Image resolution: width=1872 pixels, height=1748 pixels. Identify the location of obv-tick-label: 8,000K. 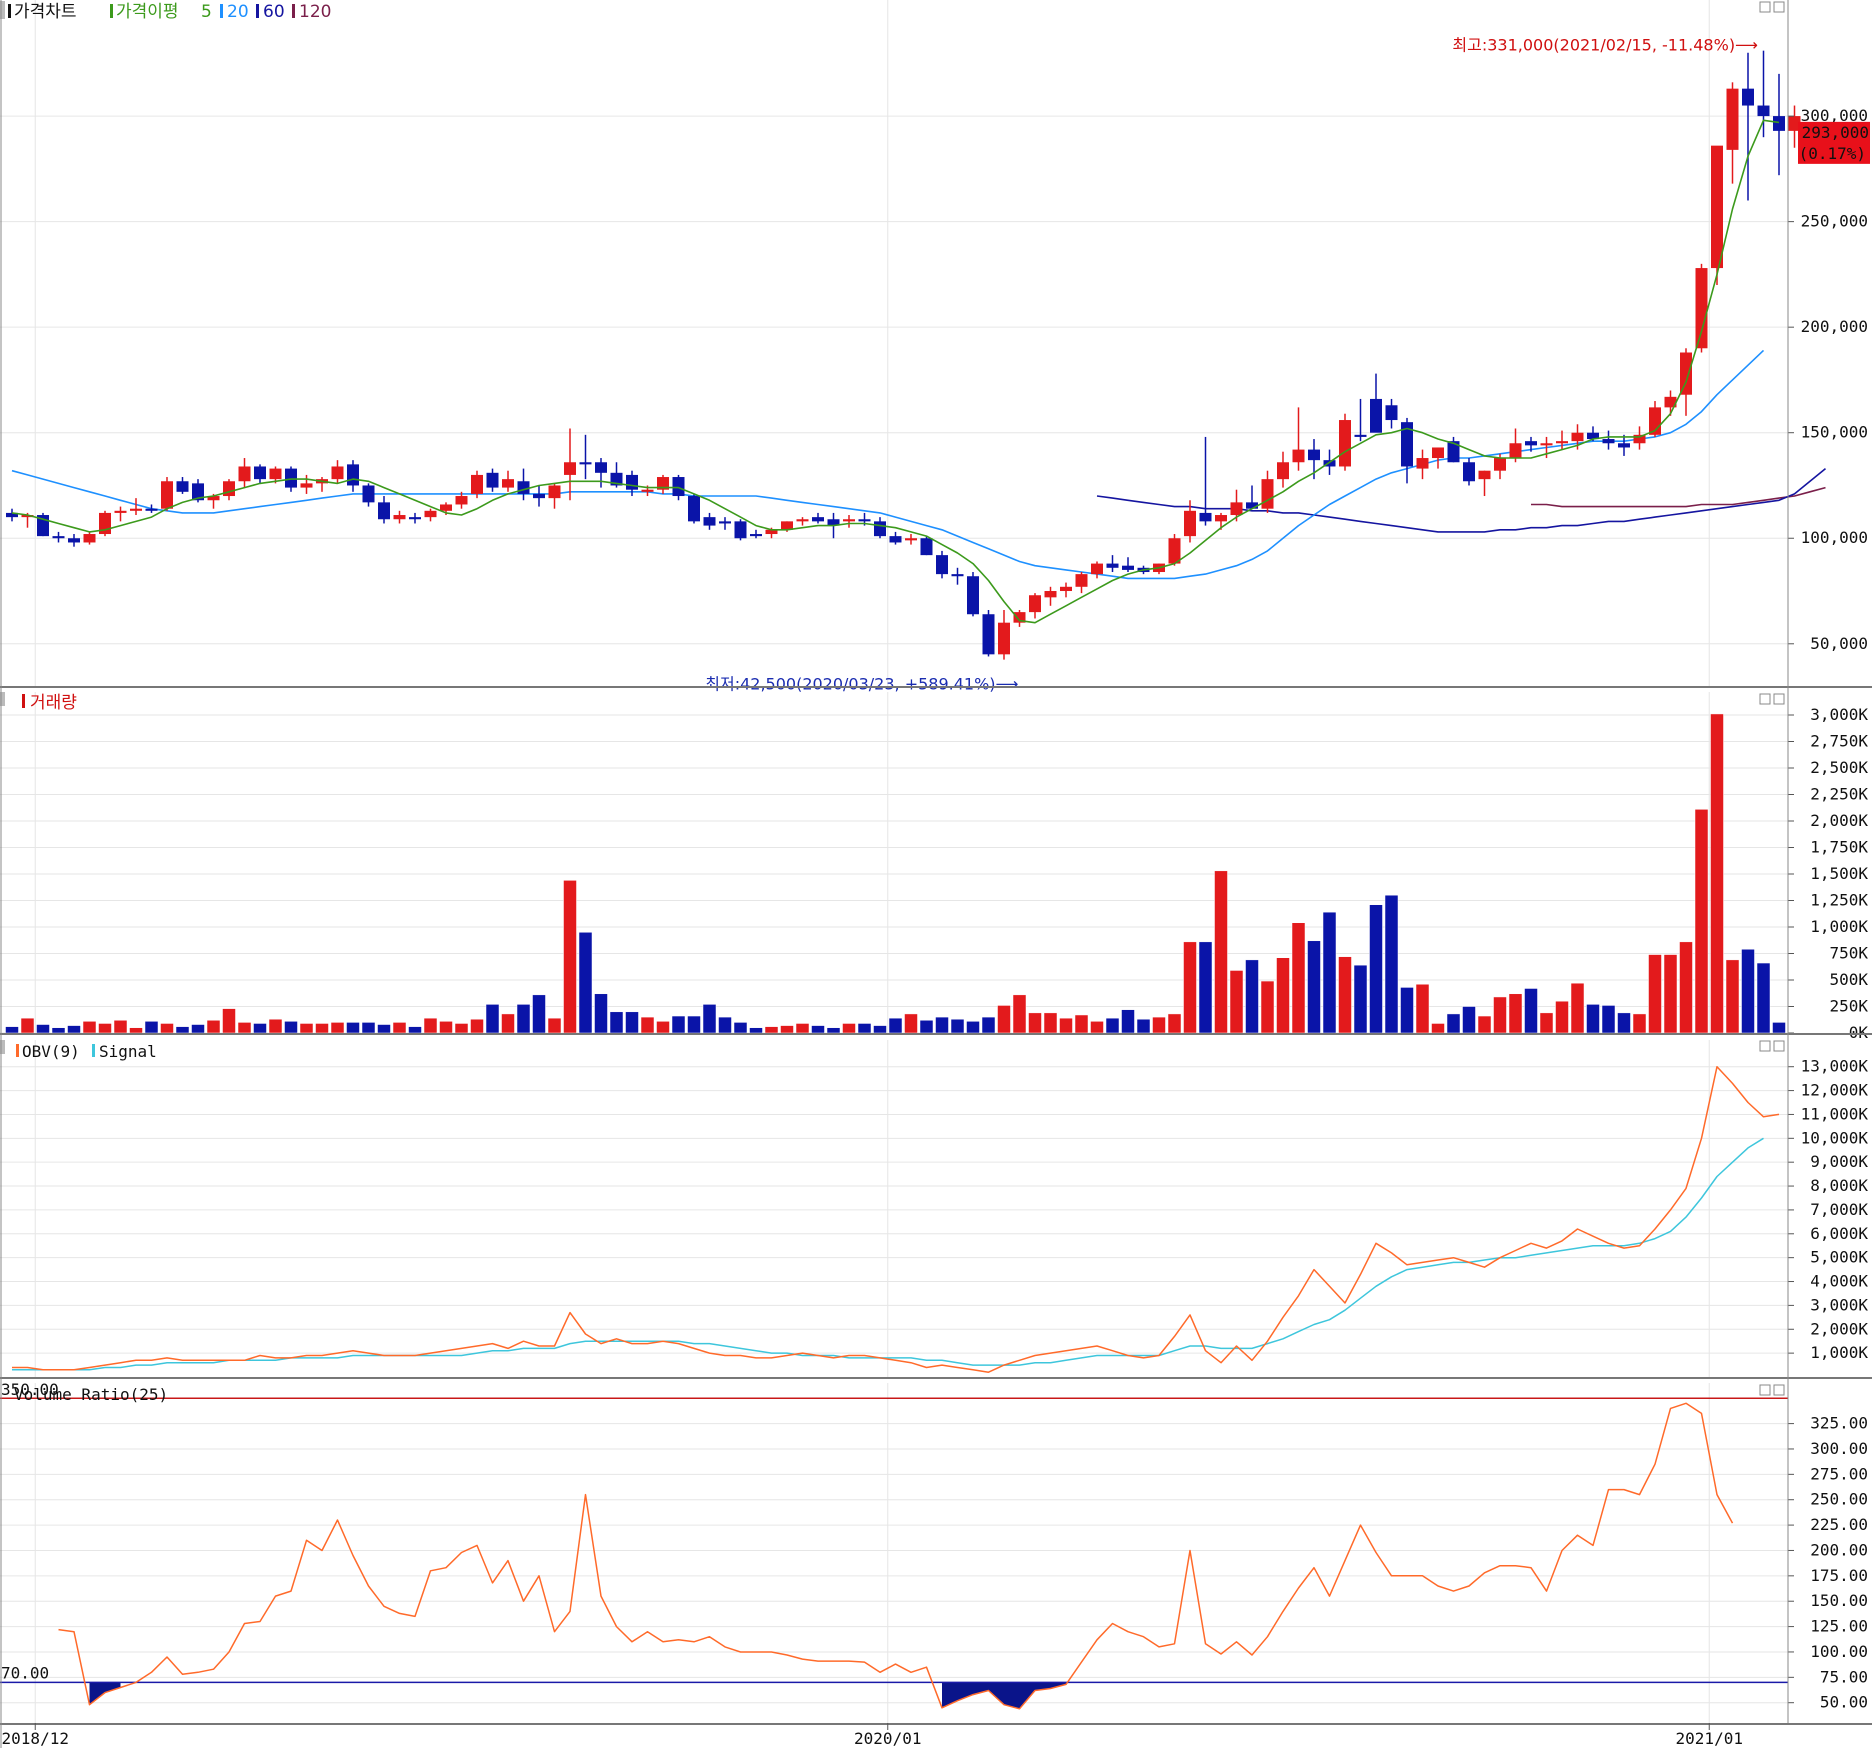
(1839, 1185).